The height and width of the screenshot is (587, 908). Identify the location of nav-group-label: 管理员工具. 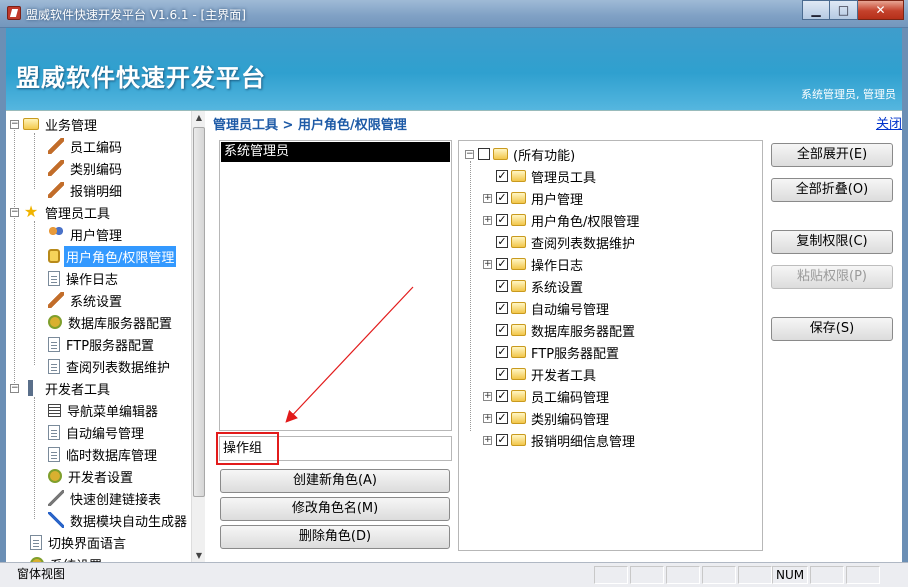
(78, 214).